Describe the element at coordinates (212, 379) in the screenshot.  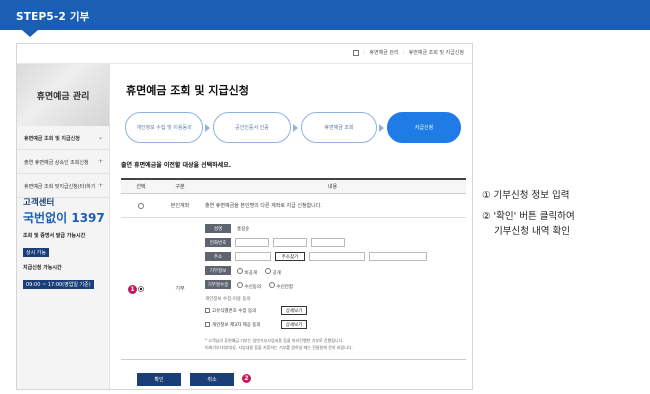
I see `cancel-button: 취소` at that location.